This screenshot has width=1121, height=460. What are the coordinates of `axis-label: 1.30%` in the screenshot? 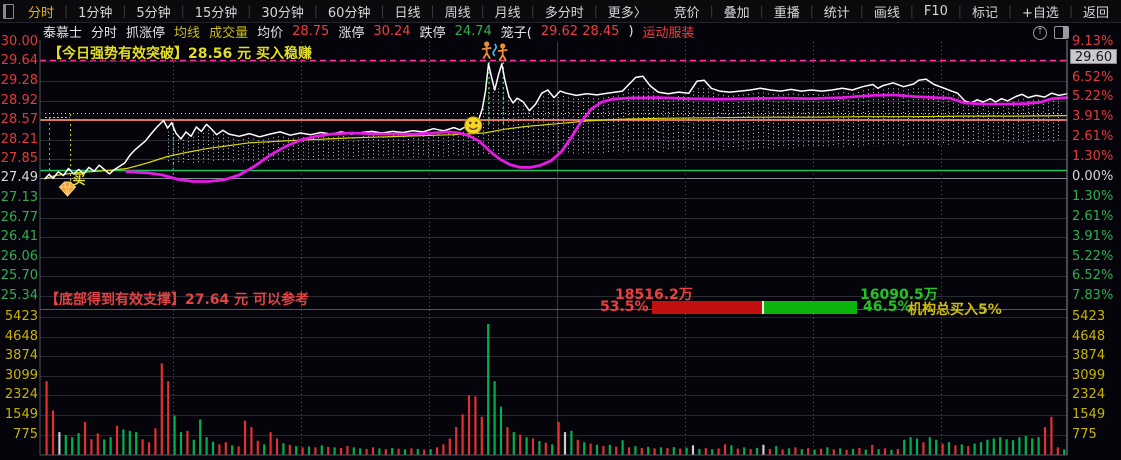 It's located at (1093, 196).